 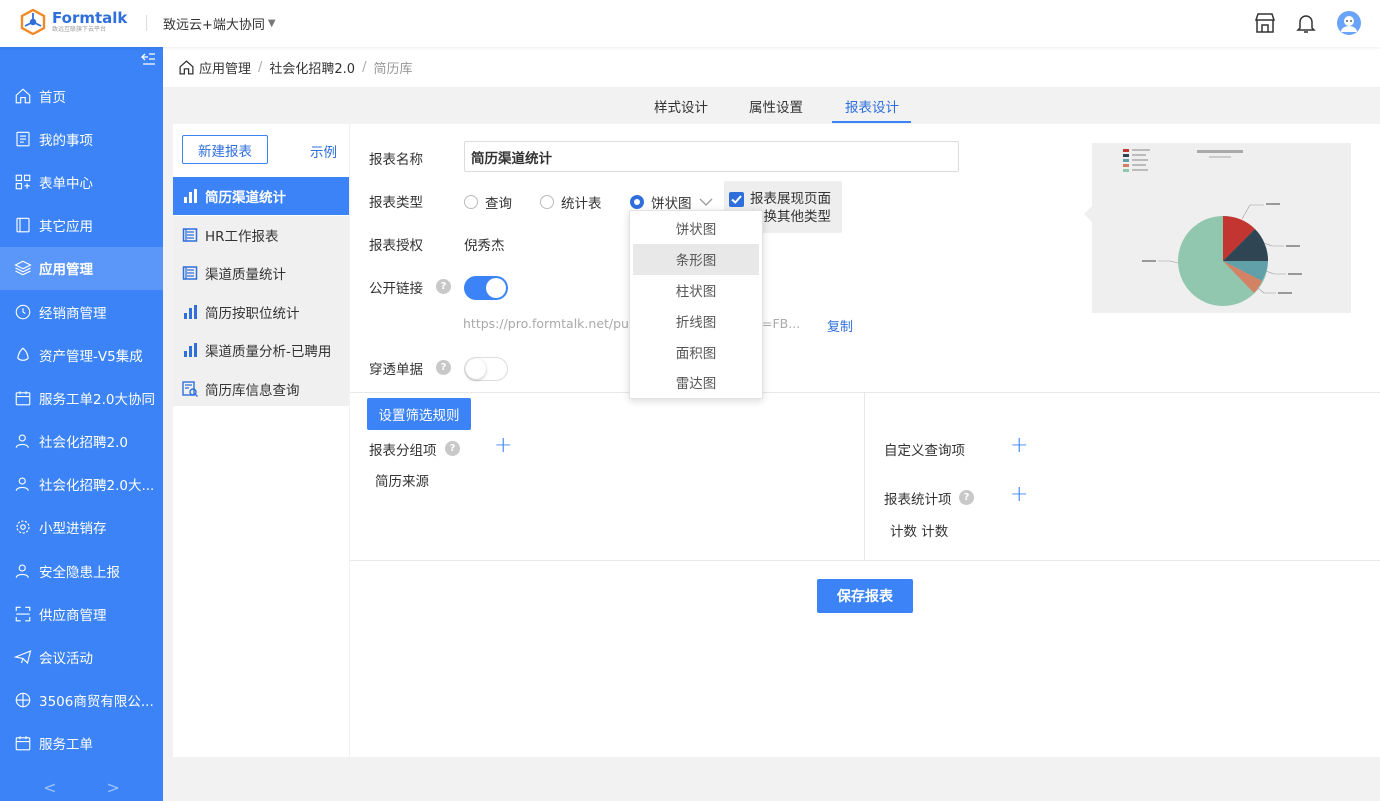 I want to click on sidebar-item: 我的事项, so click(x=81, y=138).